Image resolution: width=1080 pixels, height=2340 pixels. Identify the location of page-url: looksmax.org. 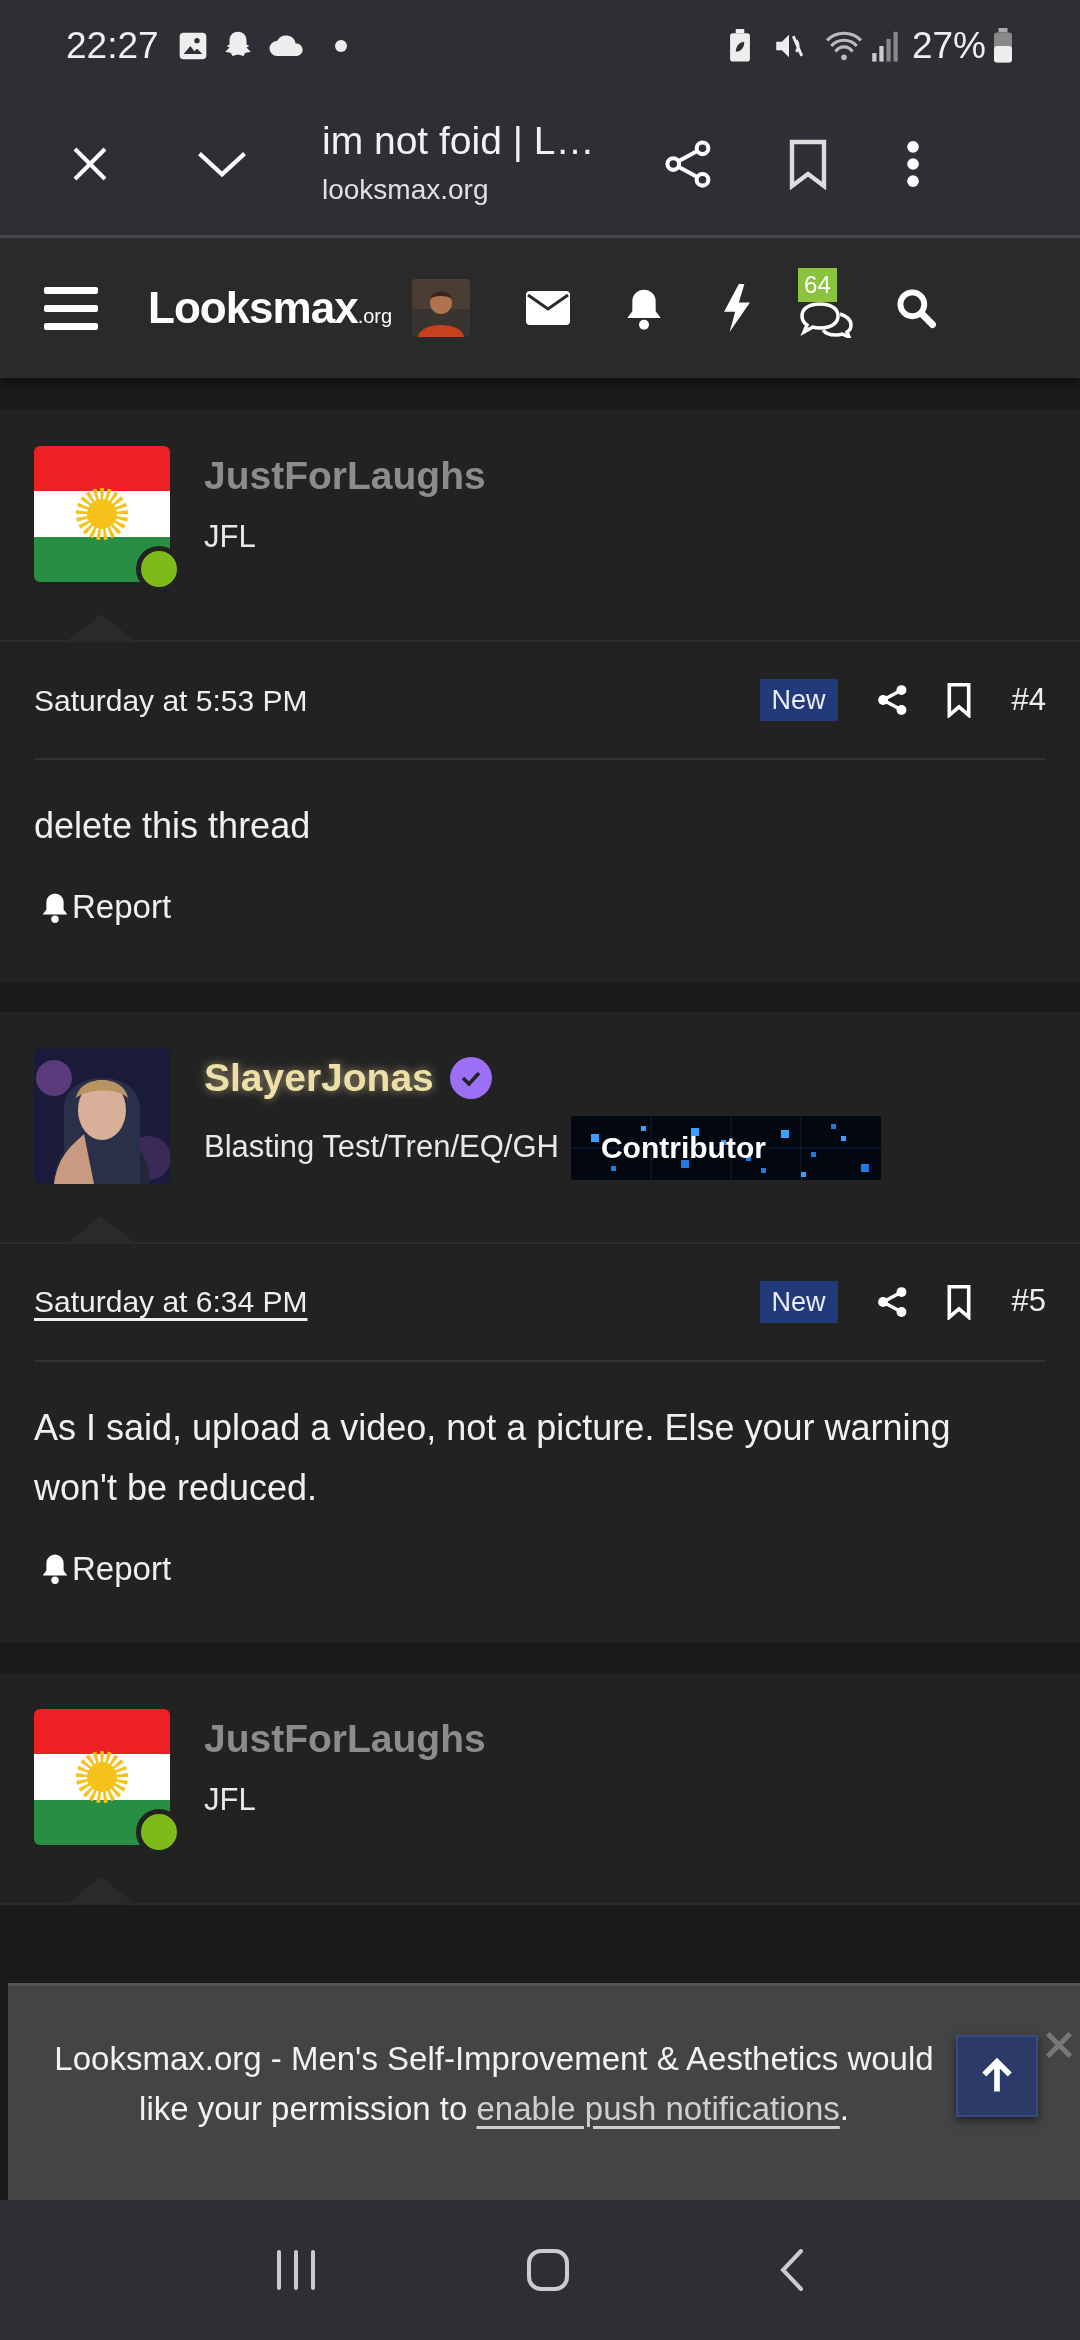
(406, 189).